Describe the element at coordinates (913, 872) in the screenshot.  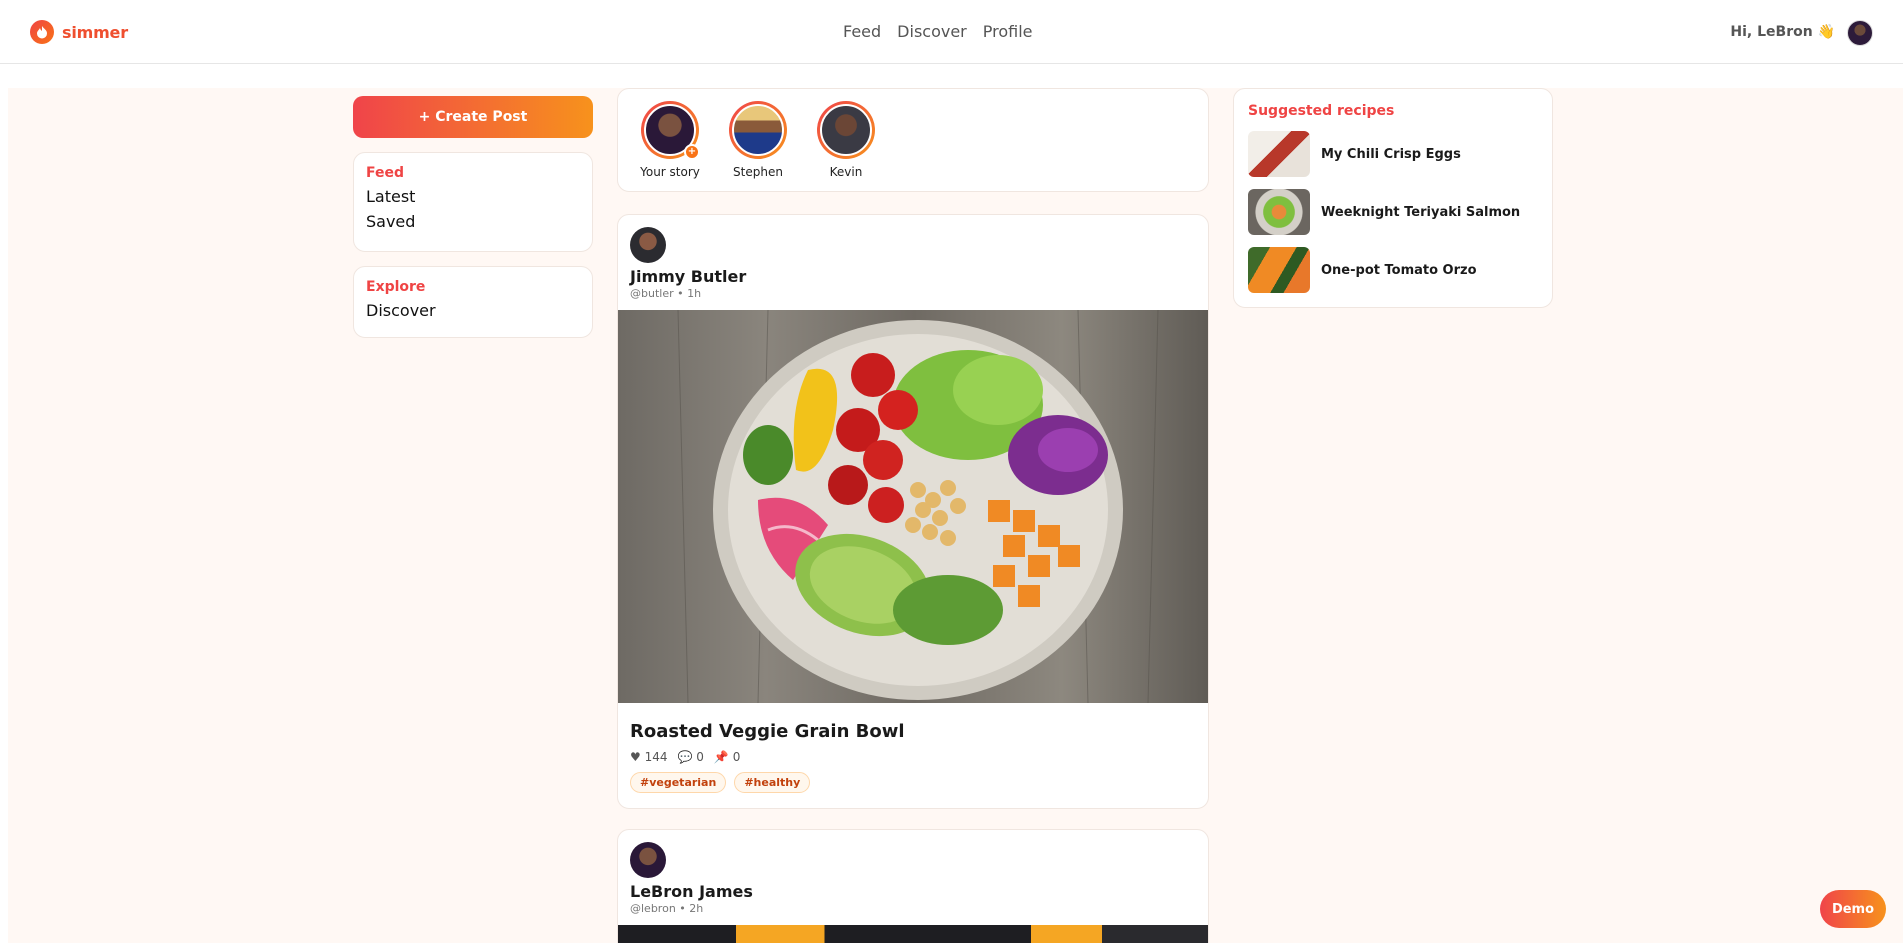
I see `post-header: LeBron James @lebron • 2h` at that location.